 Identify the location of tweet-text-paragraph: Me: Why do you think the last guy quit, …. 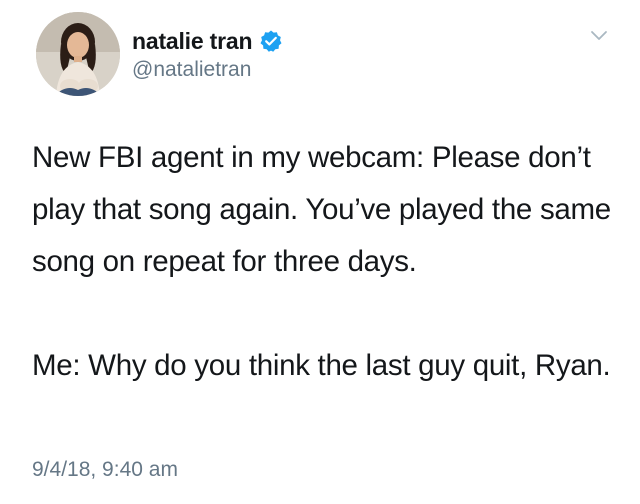
(321, 365).